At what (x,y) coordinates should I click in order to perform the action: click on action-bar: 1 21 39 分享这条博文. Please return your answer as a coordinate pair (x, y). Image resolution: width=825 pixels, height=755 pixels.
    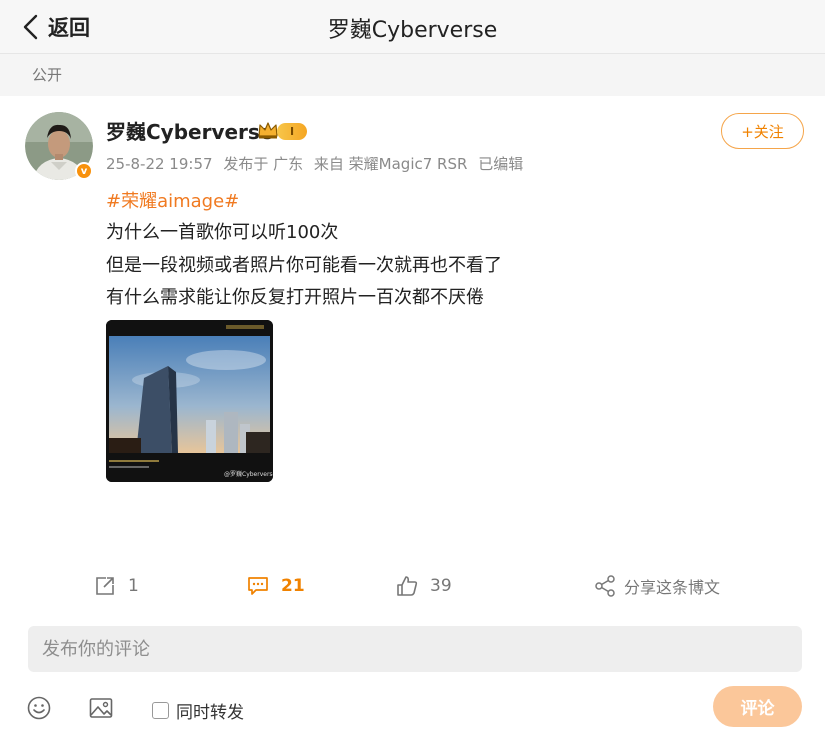
    Looking at the image, I should click on (412, 586).